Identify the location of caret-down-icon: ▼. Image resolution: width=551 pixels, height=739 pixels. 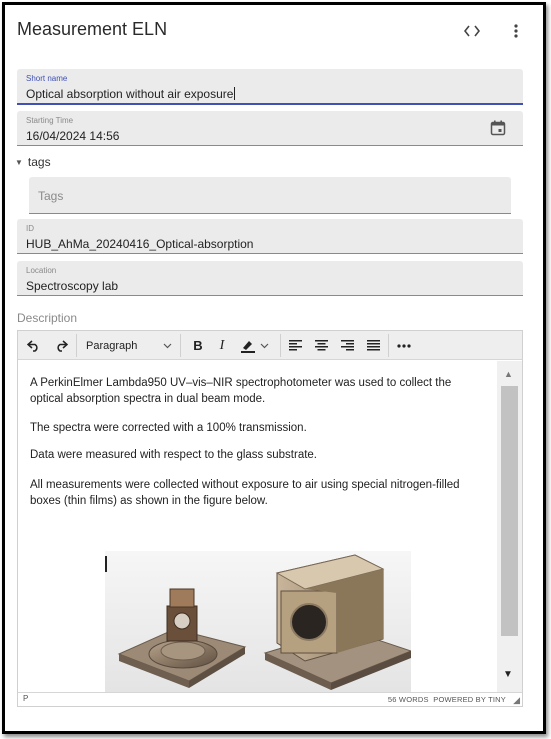
(19, 162).